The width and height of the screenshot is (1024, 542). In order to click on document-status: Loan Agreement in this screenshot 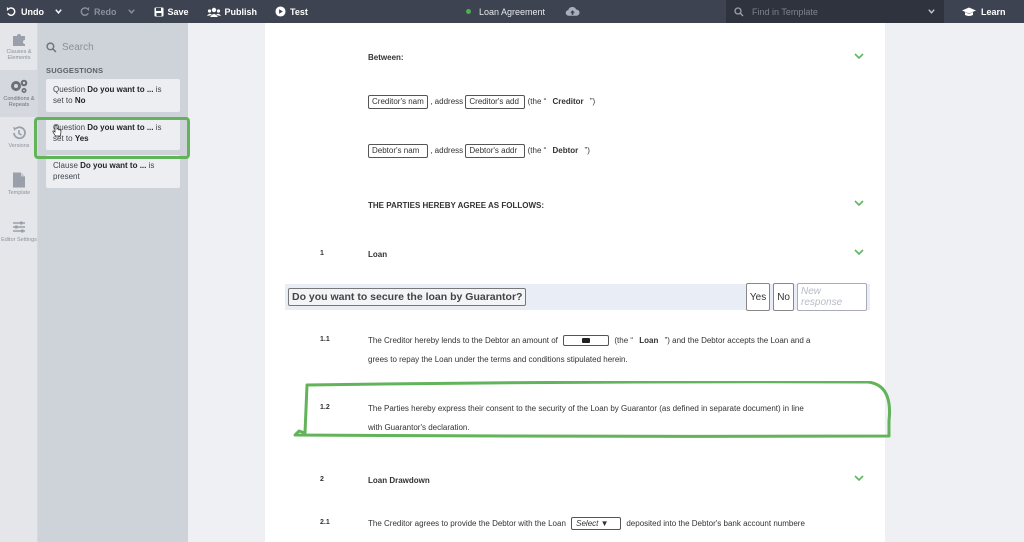, I will do `click(523, 11)`.